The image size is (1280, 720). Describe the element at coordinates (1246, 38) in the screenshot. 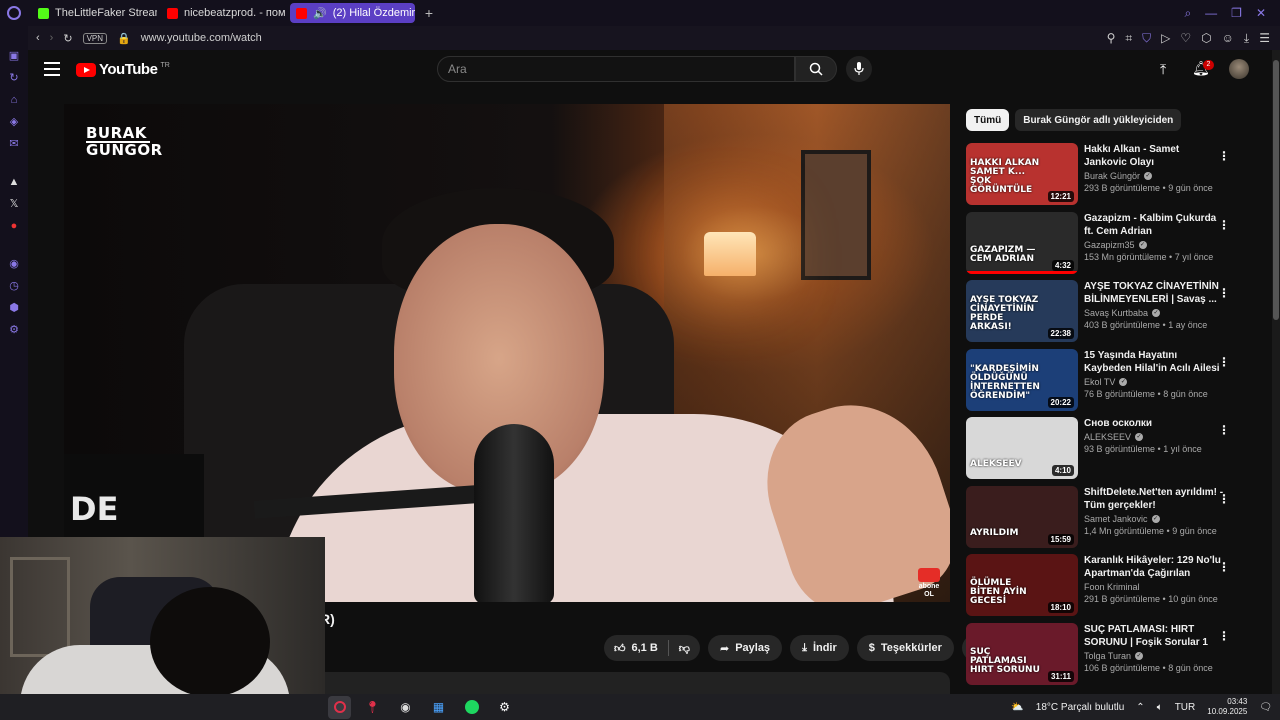

I see `download-icon: ⤓` at that location.